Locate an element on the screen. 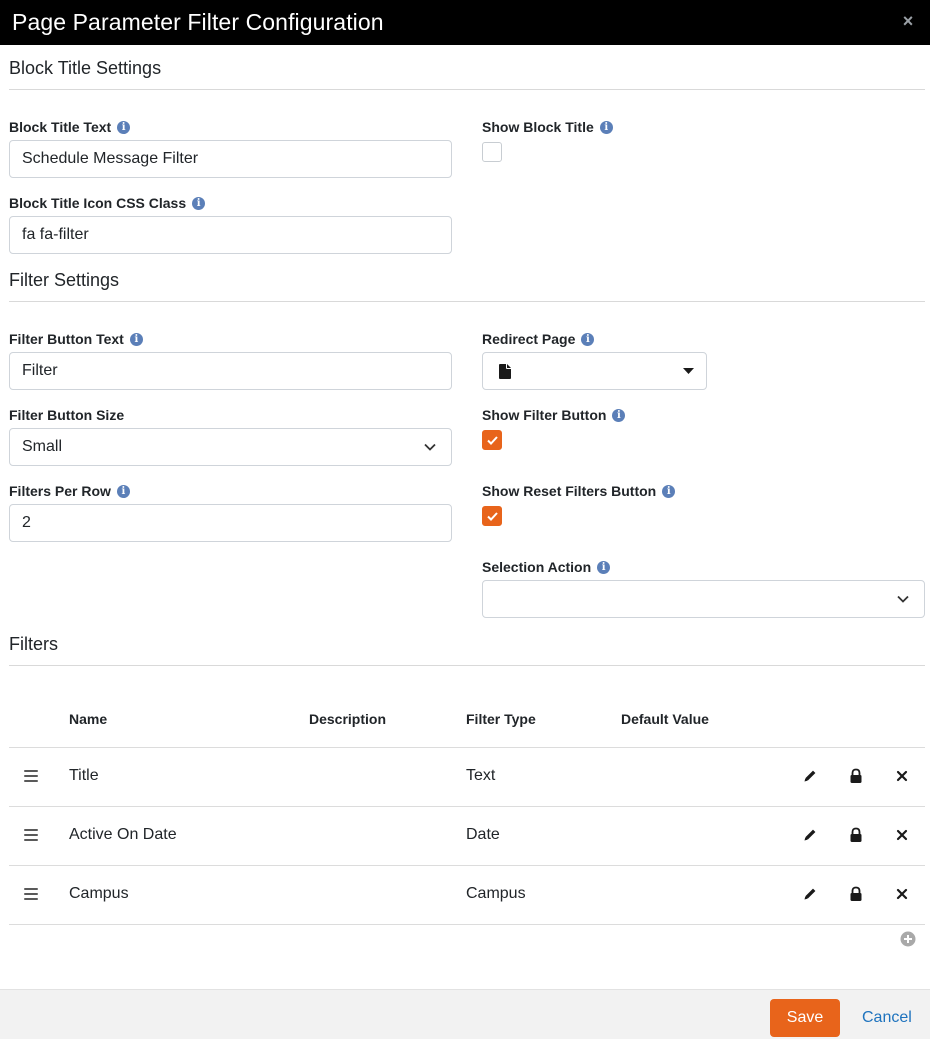  show-reset-filters-label-text: Show Reset Filters Button is located at coordinates (569, 491).